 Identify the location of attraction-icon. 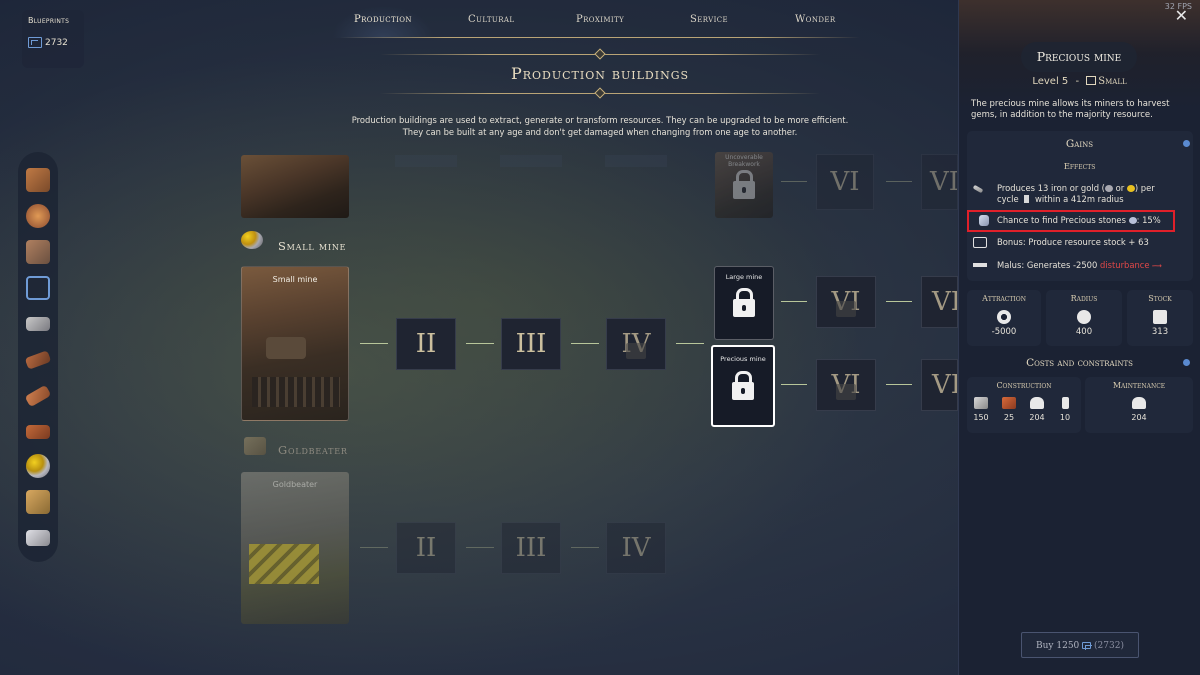
(1004, 317).